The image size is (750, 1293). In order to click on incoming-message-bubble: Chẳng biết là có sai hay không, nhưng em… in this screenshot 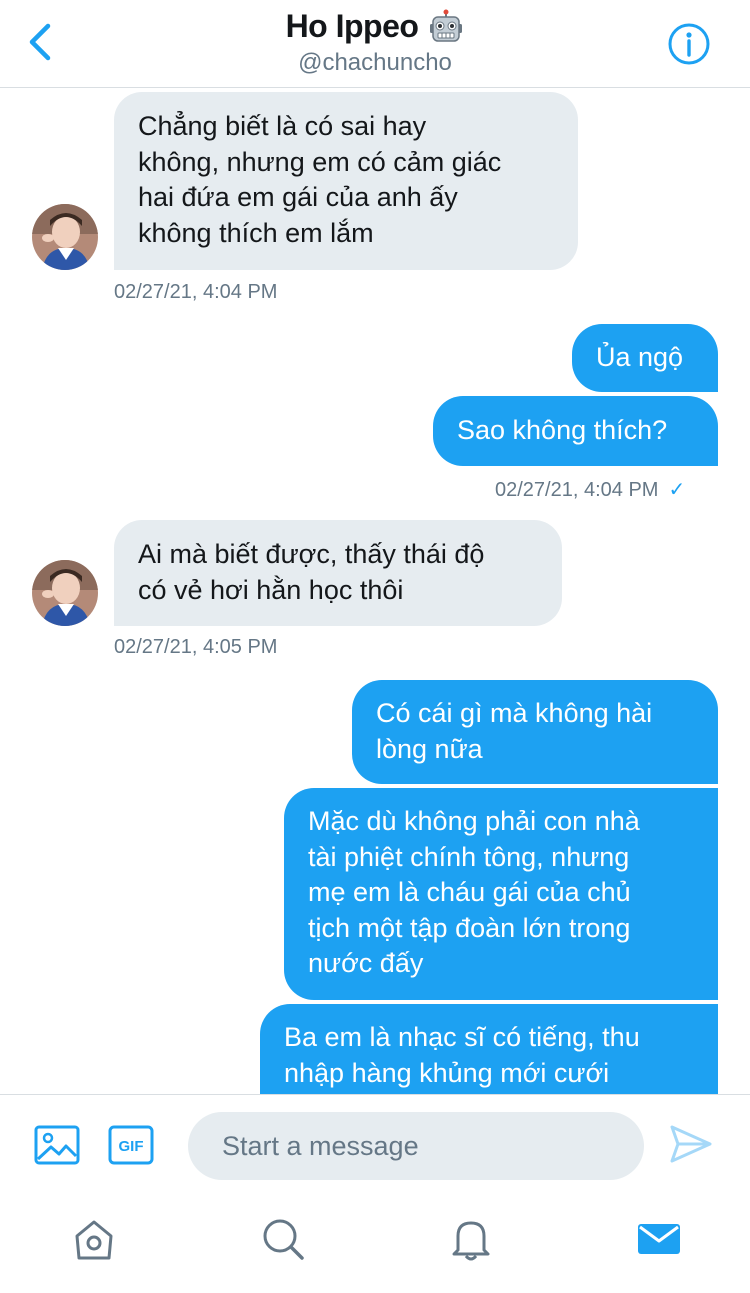, I will do `click(346, 181)`.